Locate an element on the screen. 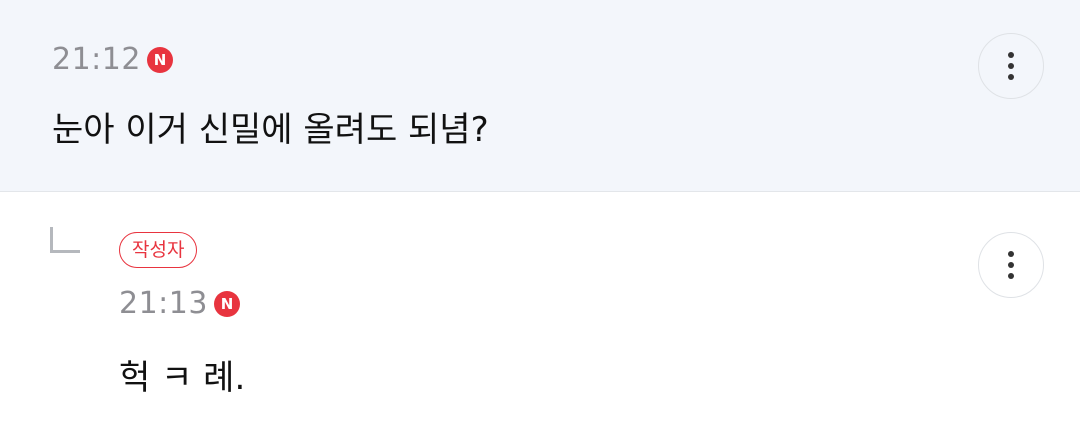 The width and height of the screenshot is (1080, 432). reply-time: 21:13 is located at coordinates (163, 303).